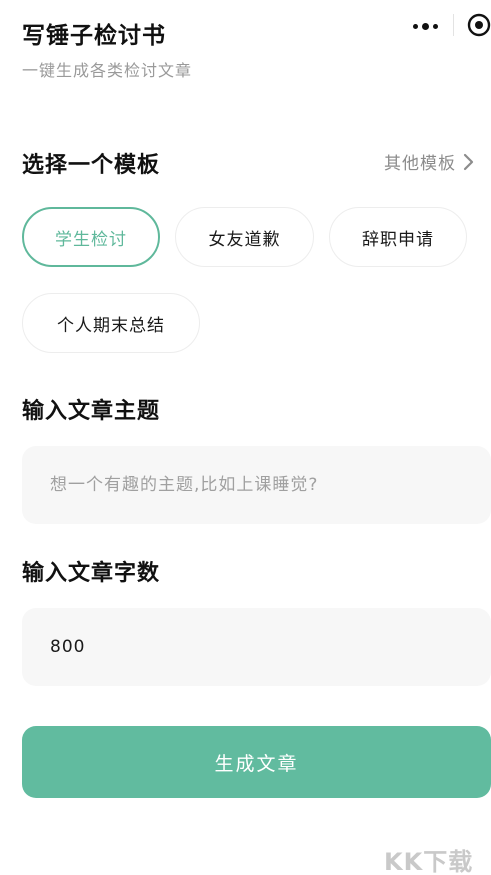 The image size is (491, 875). What do you see at coordinates (468, 161) in the screenshot?
I see `chevron-right-icon` at bounding box center [468, 161].